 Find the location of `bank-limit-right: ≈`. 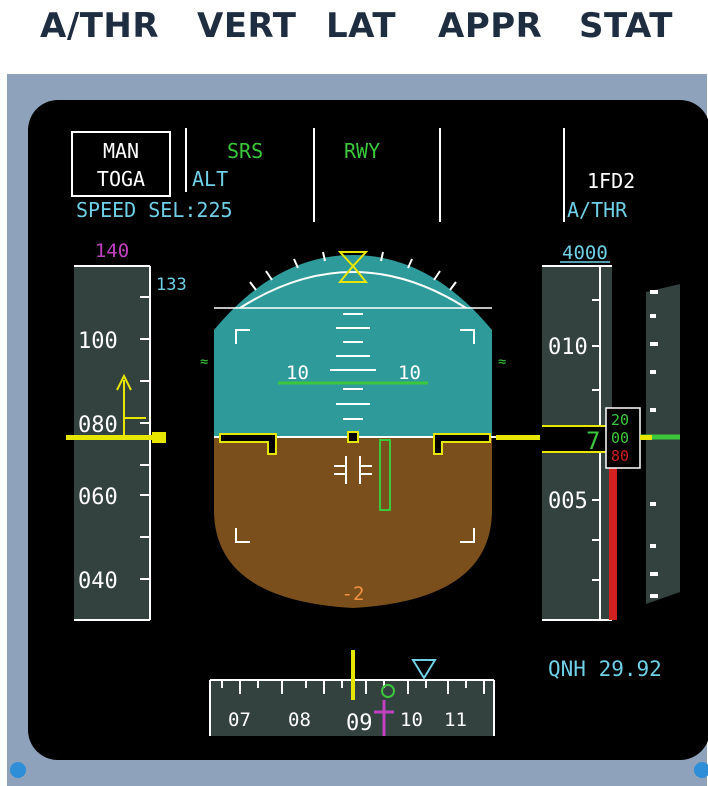

bank-limit-right: ≈ is located at coordinates (502, 362).